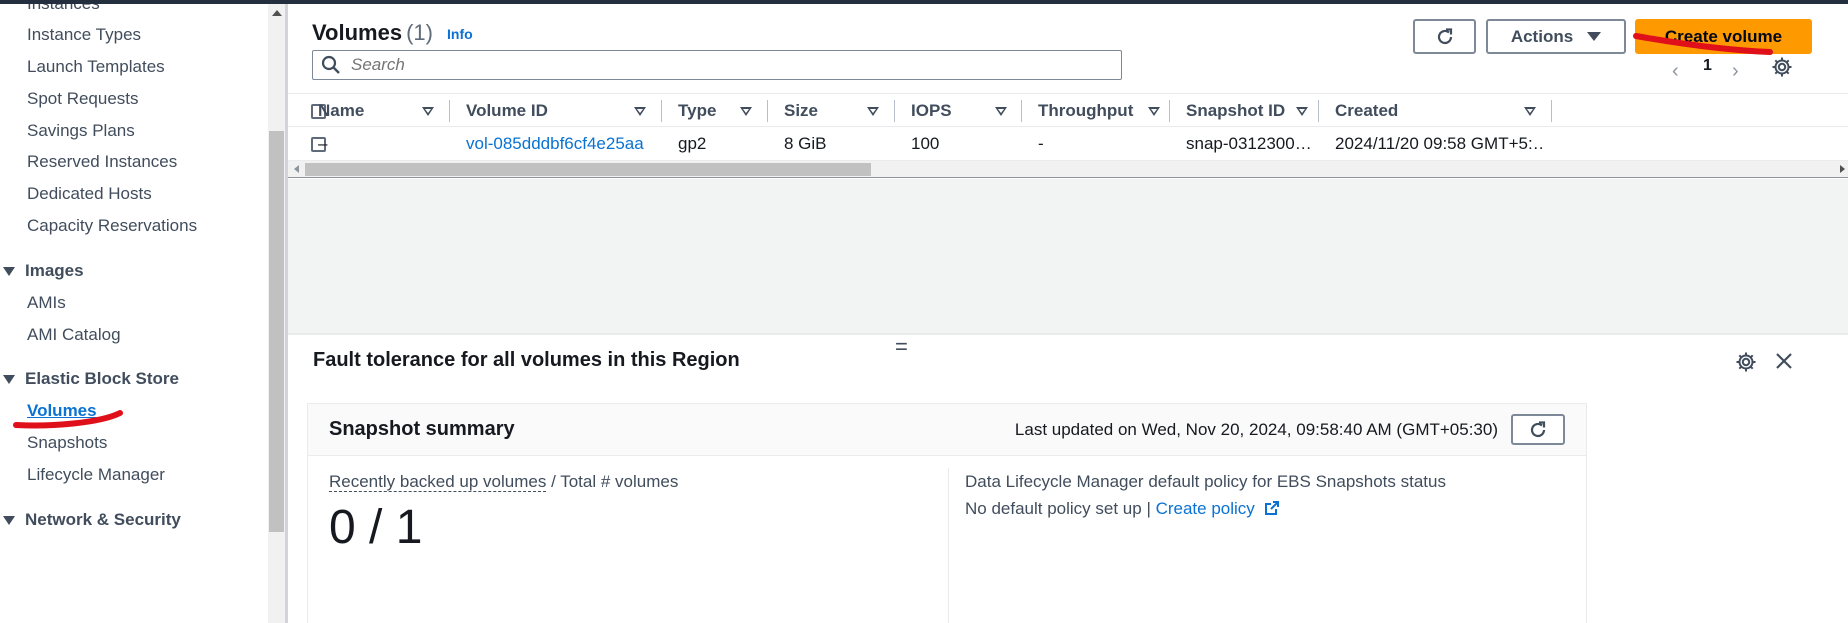 The height and width of the screenshot is (623, 1848). I want to click on column-header-label: Volume ID, so click(507, 110).